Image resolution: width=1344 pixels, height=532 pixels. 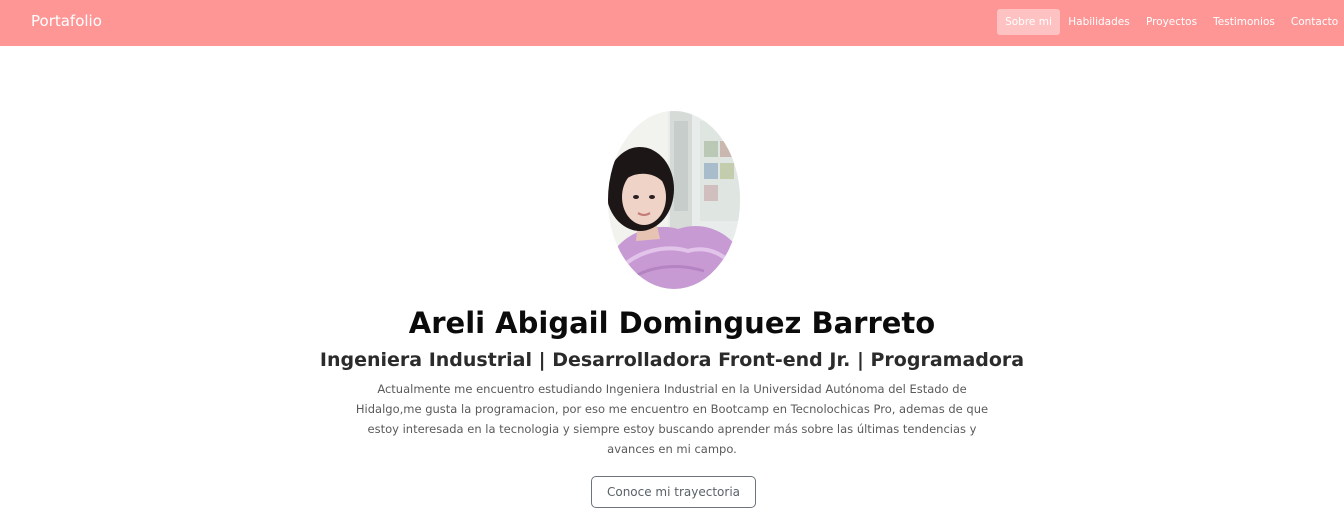 What do you see at coordinates (1099, 22) in the screenshot?
I see `nav-item-habilidades: Habilidades` at bounding box center [1099, 22].